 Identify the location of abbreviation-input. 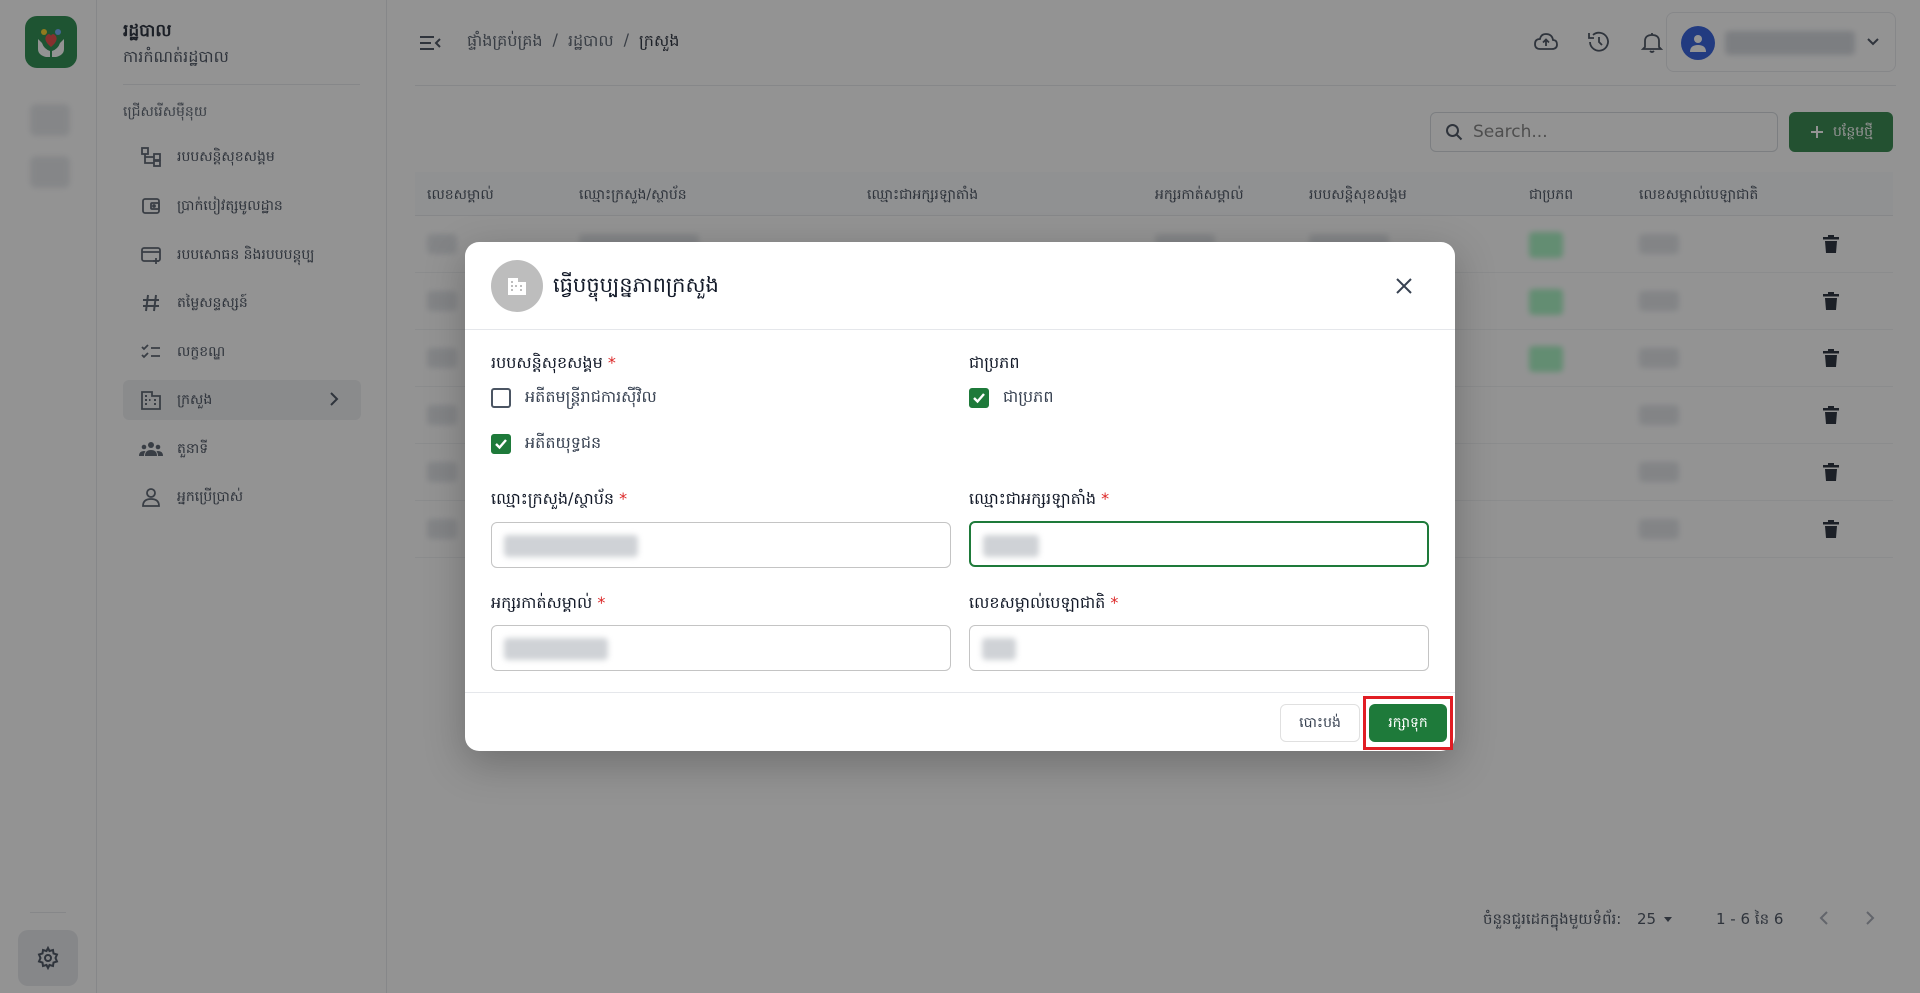
(721, 648).